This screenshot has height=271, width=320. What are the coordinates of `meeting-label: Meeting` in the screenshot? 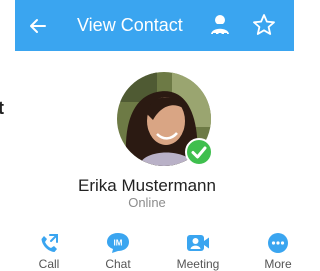 It's located at (198, 264).